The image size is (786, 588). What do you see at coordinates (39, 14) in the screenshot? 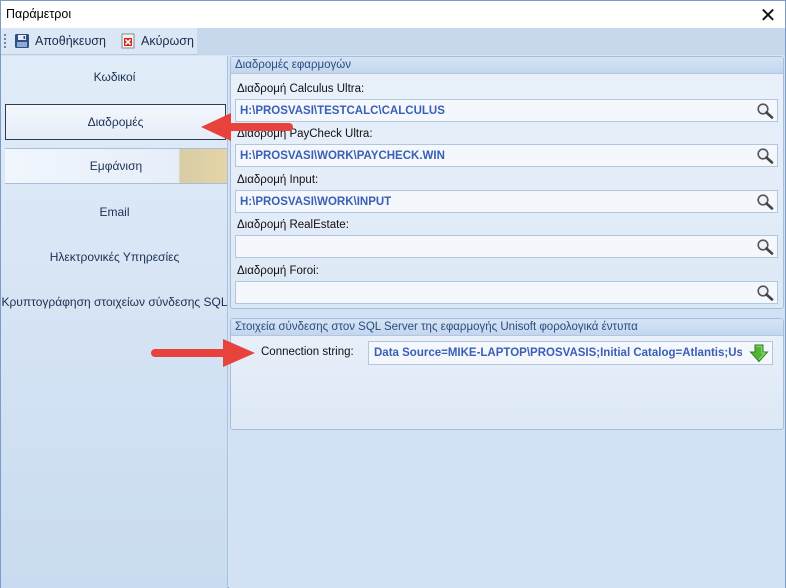
I see `window-title: Παράμετροι` at bounding box center [39, 14].